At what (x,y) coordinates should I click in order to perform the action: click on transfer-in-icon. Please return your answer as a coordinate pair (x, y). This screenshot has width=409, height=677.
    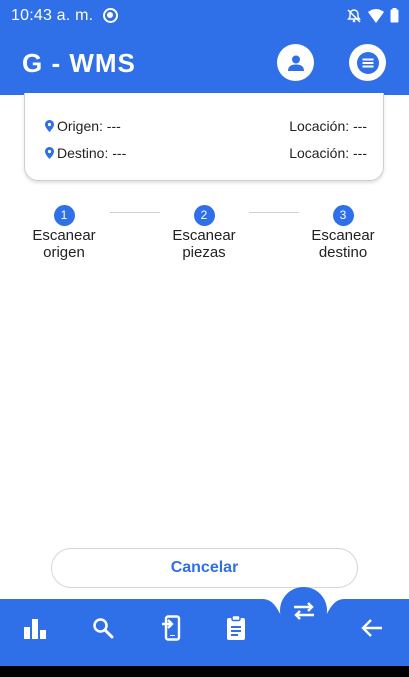
    Looking at the image, I should click on (171, 628).